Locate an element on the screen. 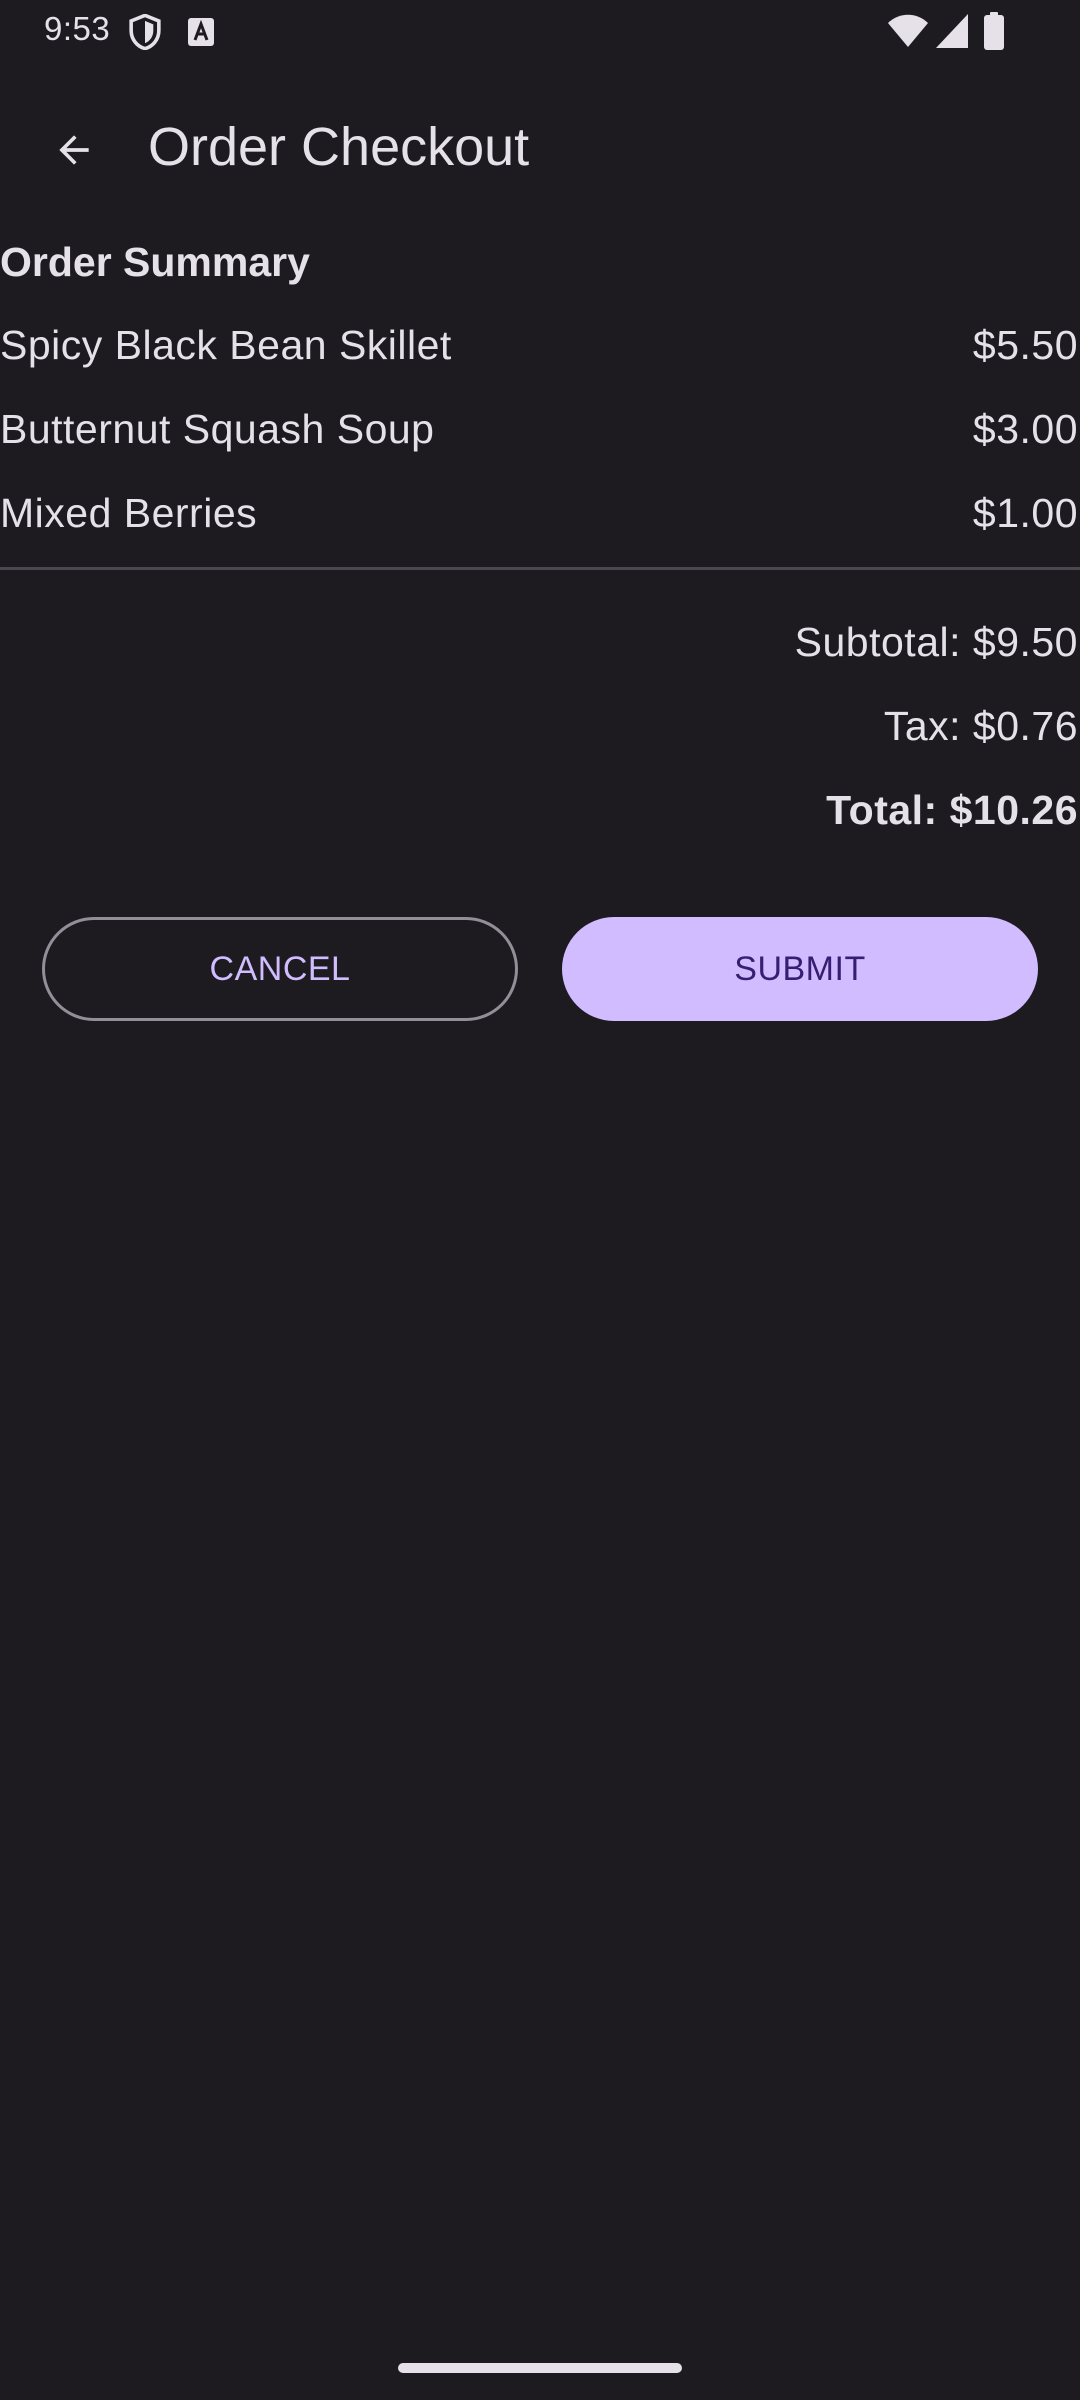 This screenshot has height=2400, width=1080. signal-icon is located at coordinates (952, 31).